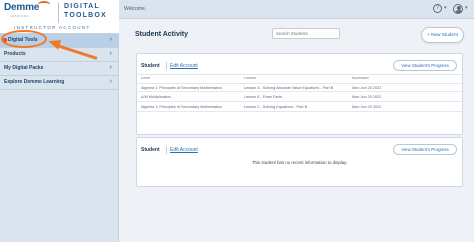 The width and height of the screenshot is (474, 242). What do you see at coordinates (15, 54) in the screenshot?
I see `sidebar-item-label: Products` at bounding box center [15, 54].